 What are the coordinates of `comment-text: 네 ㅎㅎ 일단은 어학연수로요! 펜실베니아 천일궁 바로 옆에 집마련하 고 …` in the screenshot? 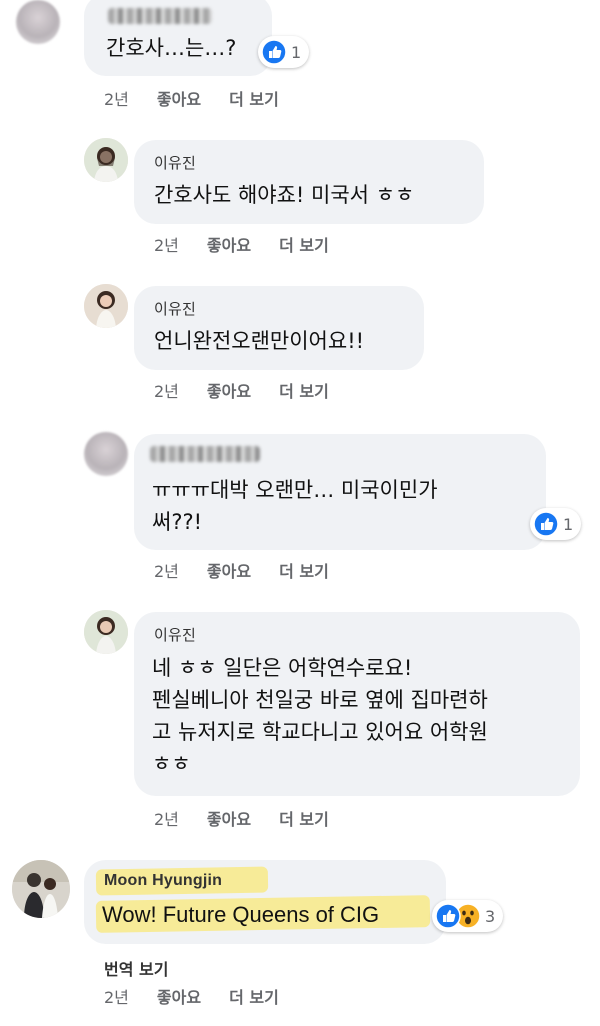 It's located at (320, 716).